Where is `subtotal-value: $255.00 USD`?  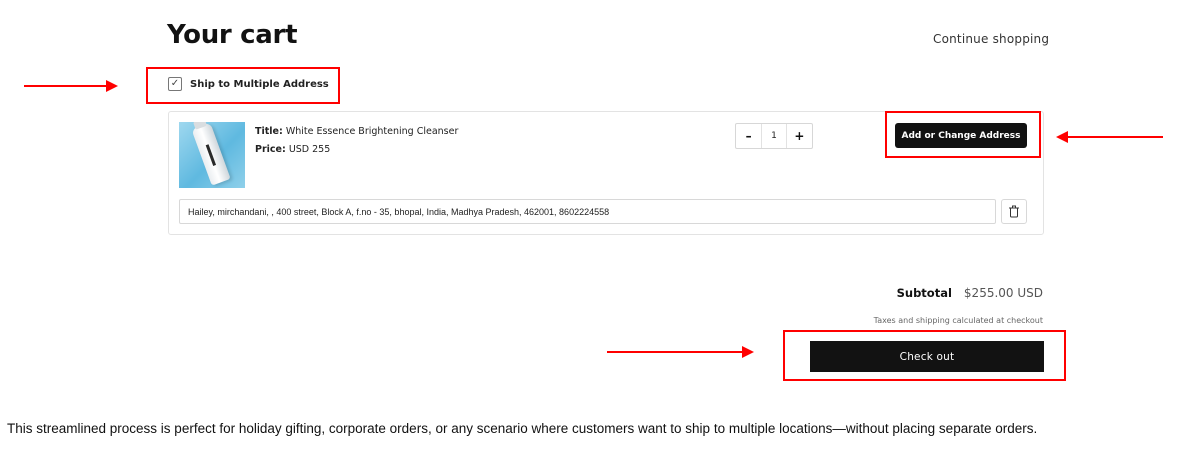
subtotal-value: $255.00 USD is located at coordinates (1003, 293).